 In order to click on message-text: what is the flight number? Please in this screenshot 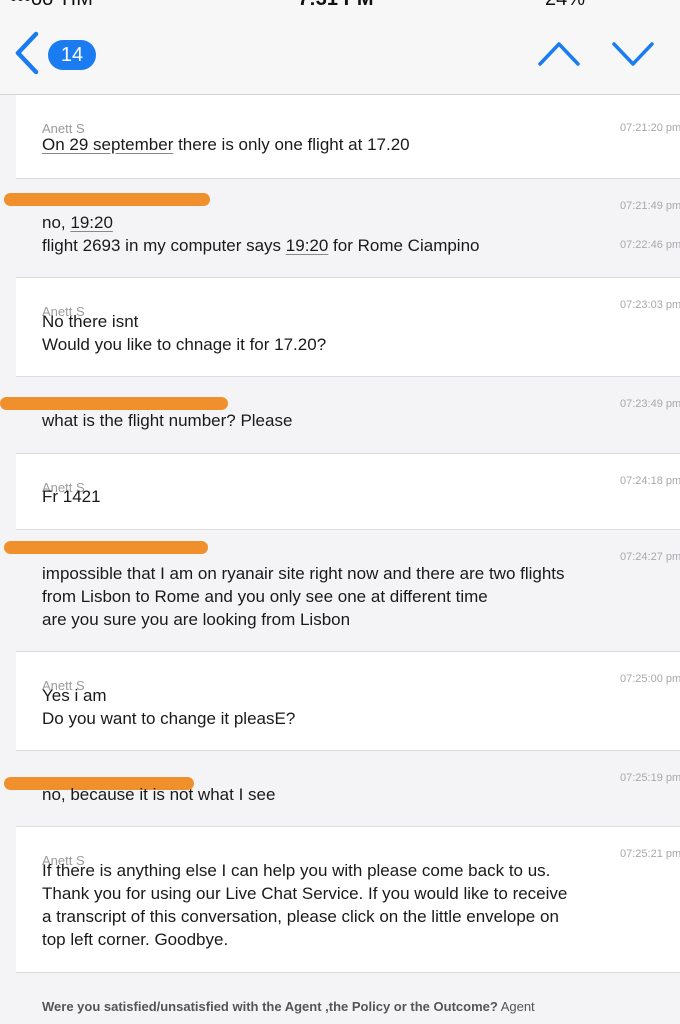, I will do `click(167, 420)`.